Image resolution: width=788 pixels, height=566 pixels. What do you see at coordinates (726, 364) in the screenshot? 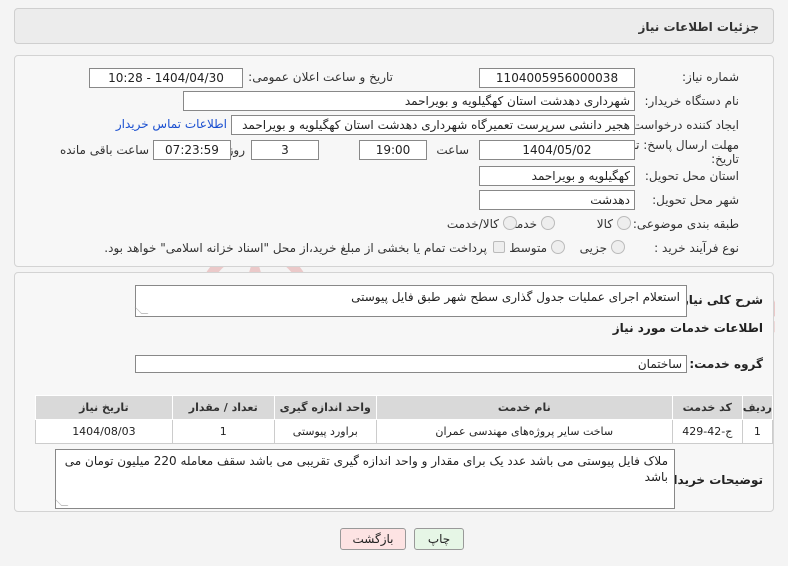
I see `service-group-label: گروه خدمت:` at bounding box center [726, 364].